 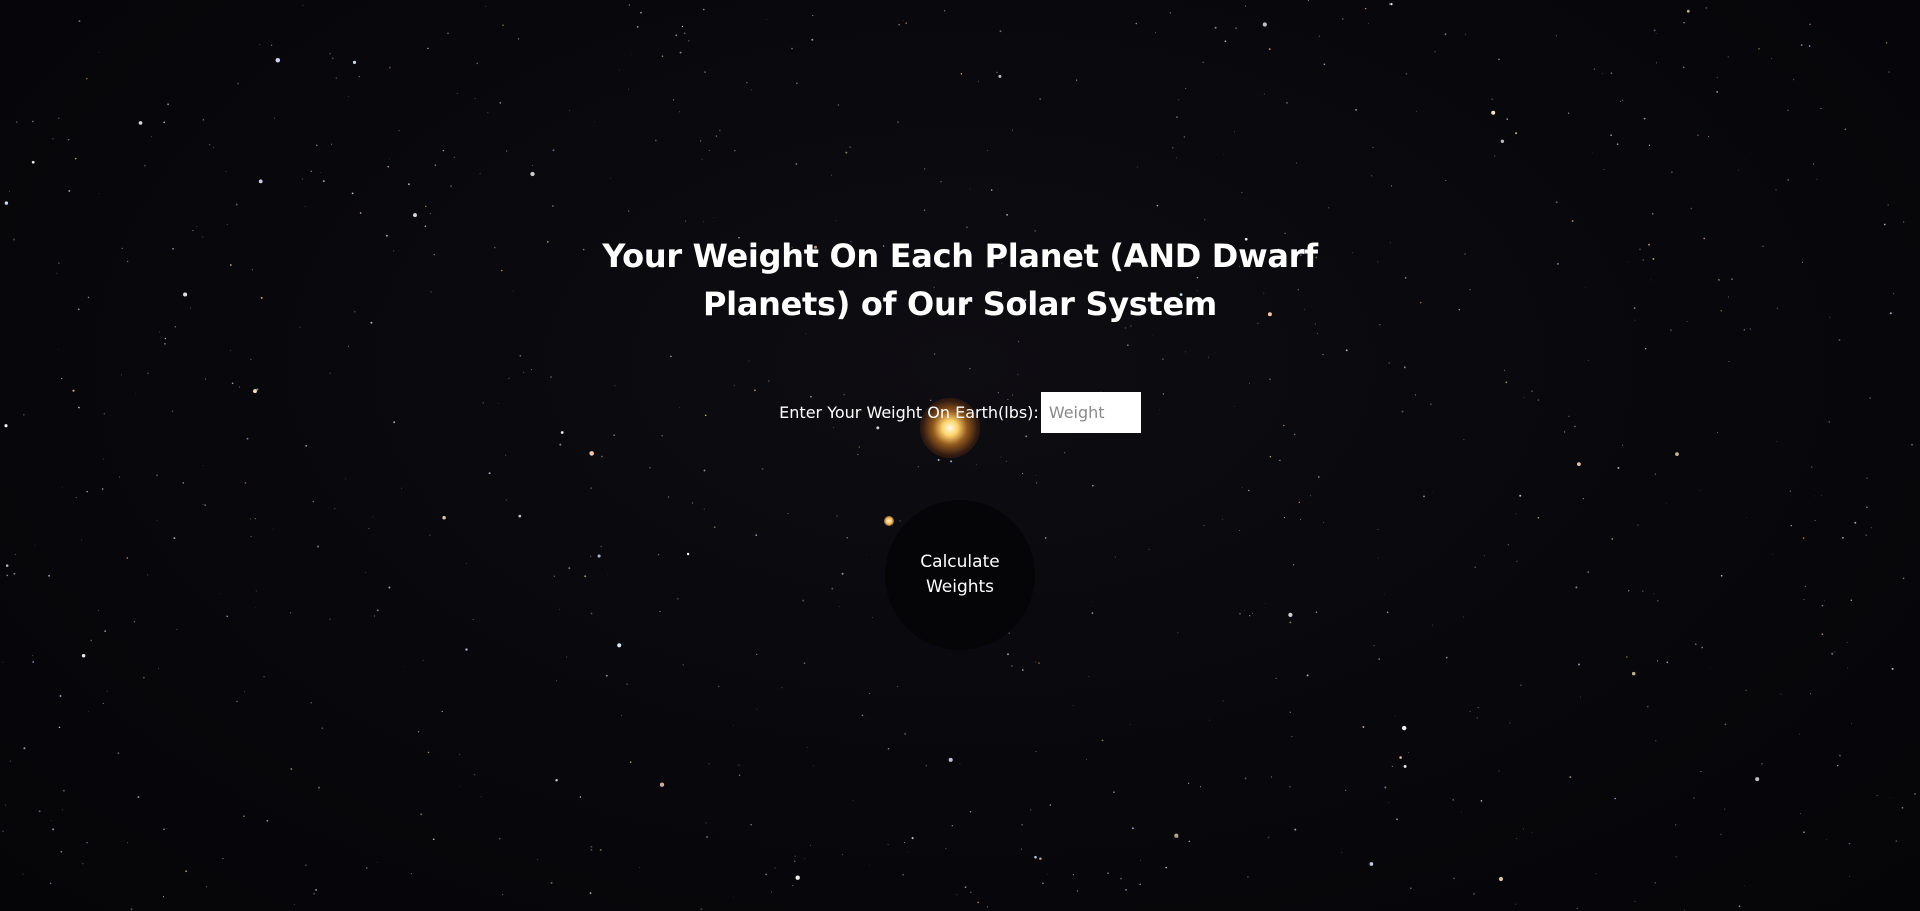 What do you see at coordinates (1090, 412) in the screenshot?
I see `weight-input` at bounding box center [1090, 412].